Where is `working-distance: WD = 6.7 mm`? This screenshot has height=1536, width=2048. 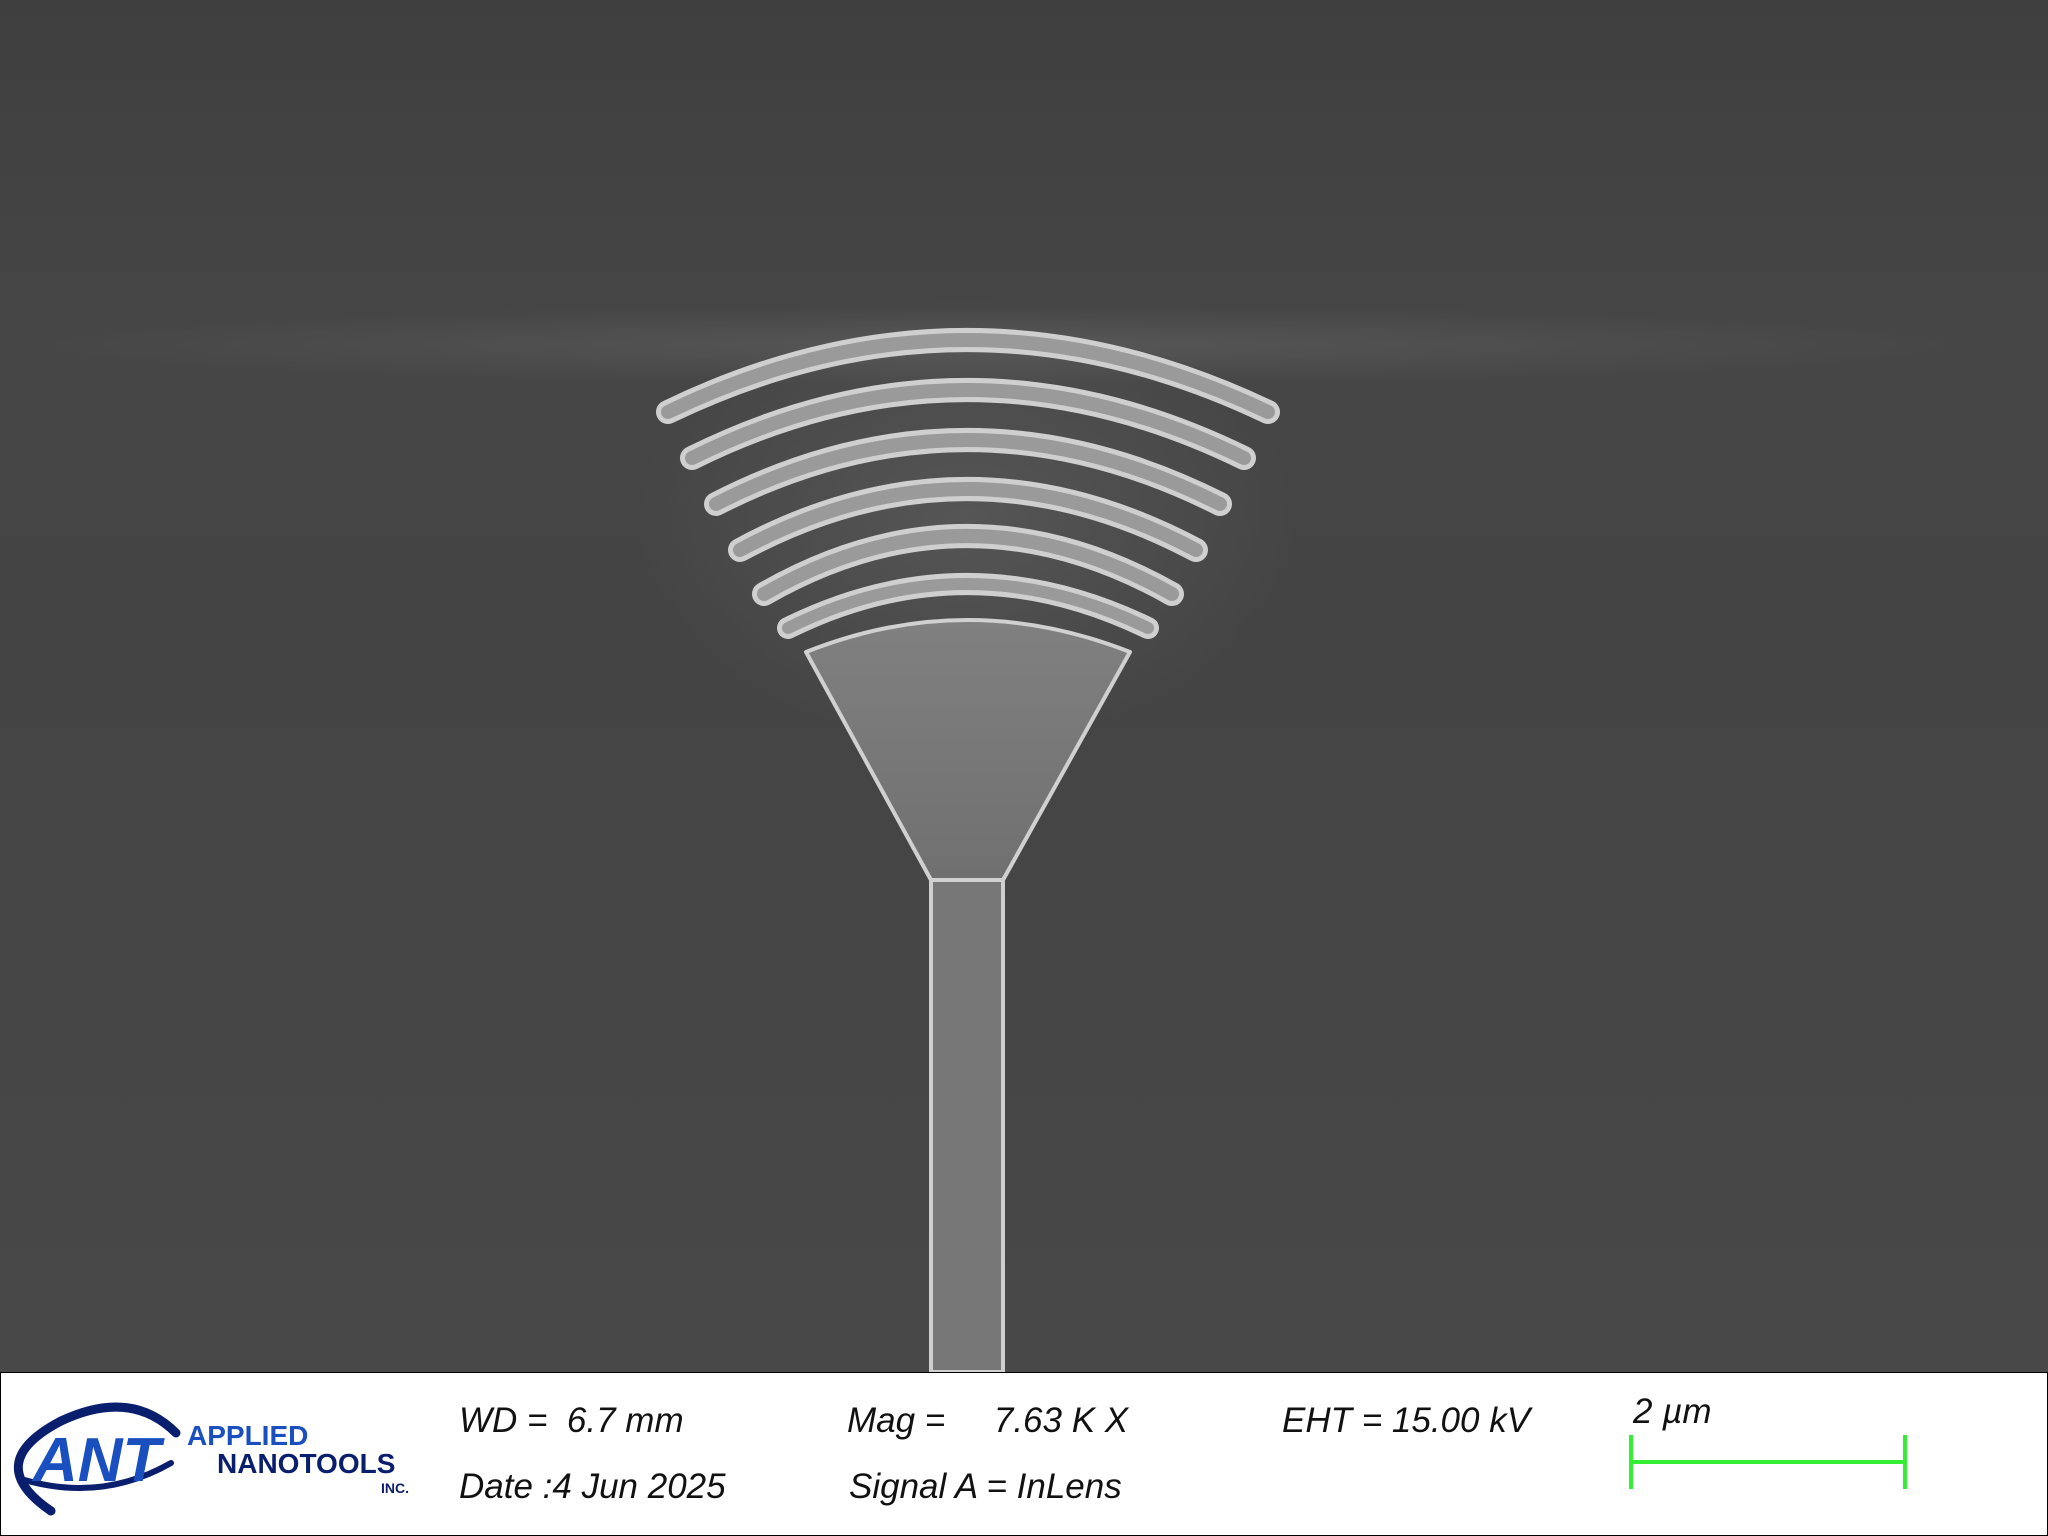 working-distance: WD = 6.7 mm is located at coordinates (571, 1420).